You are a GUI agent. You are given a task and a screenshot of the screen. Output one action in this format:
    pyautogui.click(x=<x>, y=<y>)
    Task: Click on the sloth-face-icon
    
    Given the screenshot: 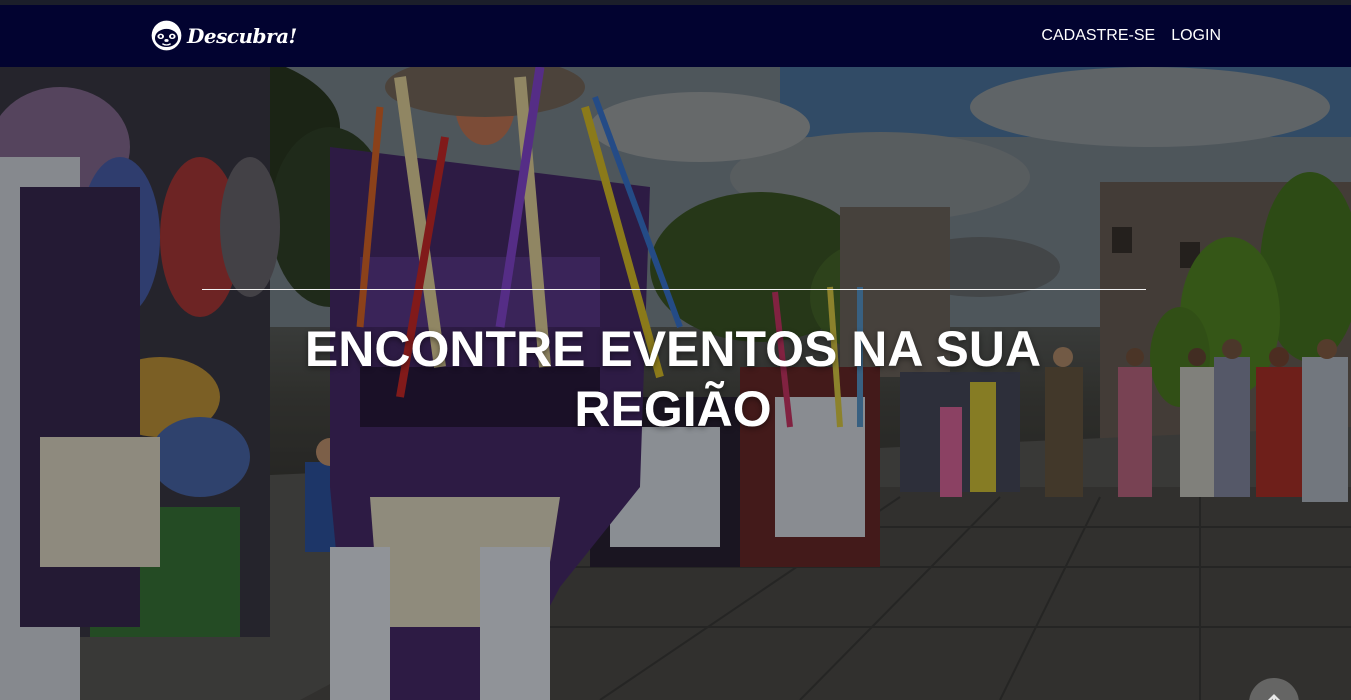 What is the action you would take?
    pyautogui.click(x=166, y=35)
    